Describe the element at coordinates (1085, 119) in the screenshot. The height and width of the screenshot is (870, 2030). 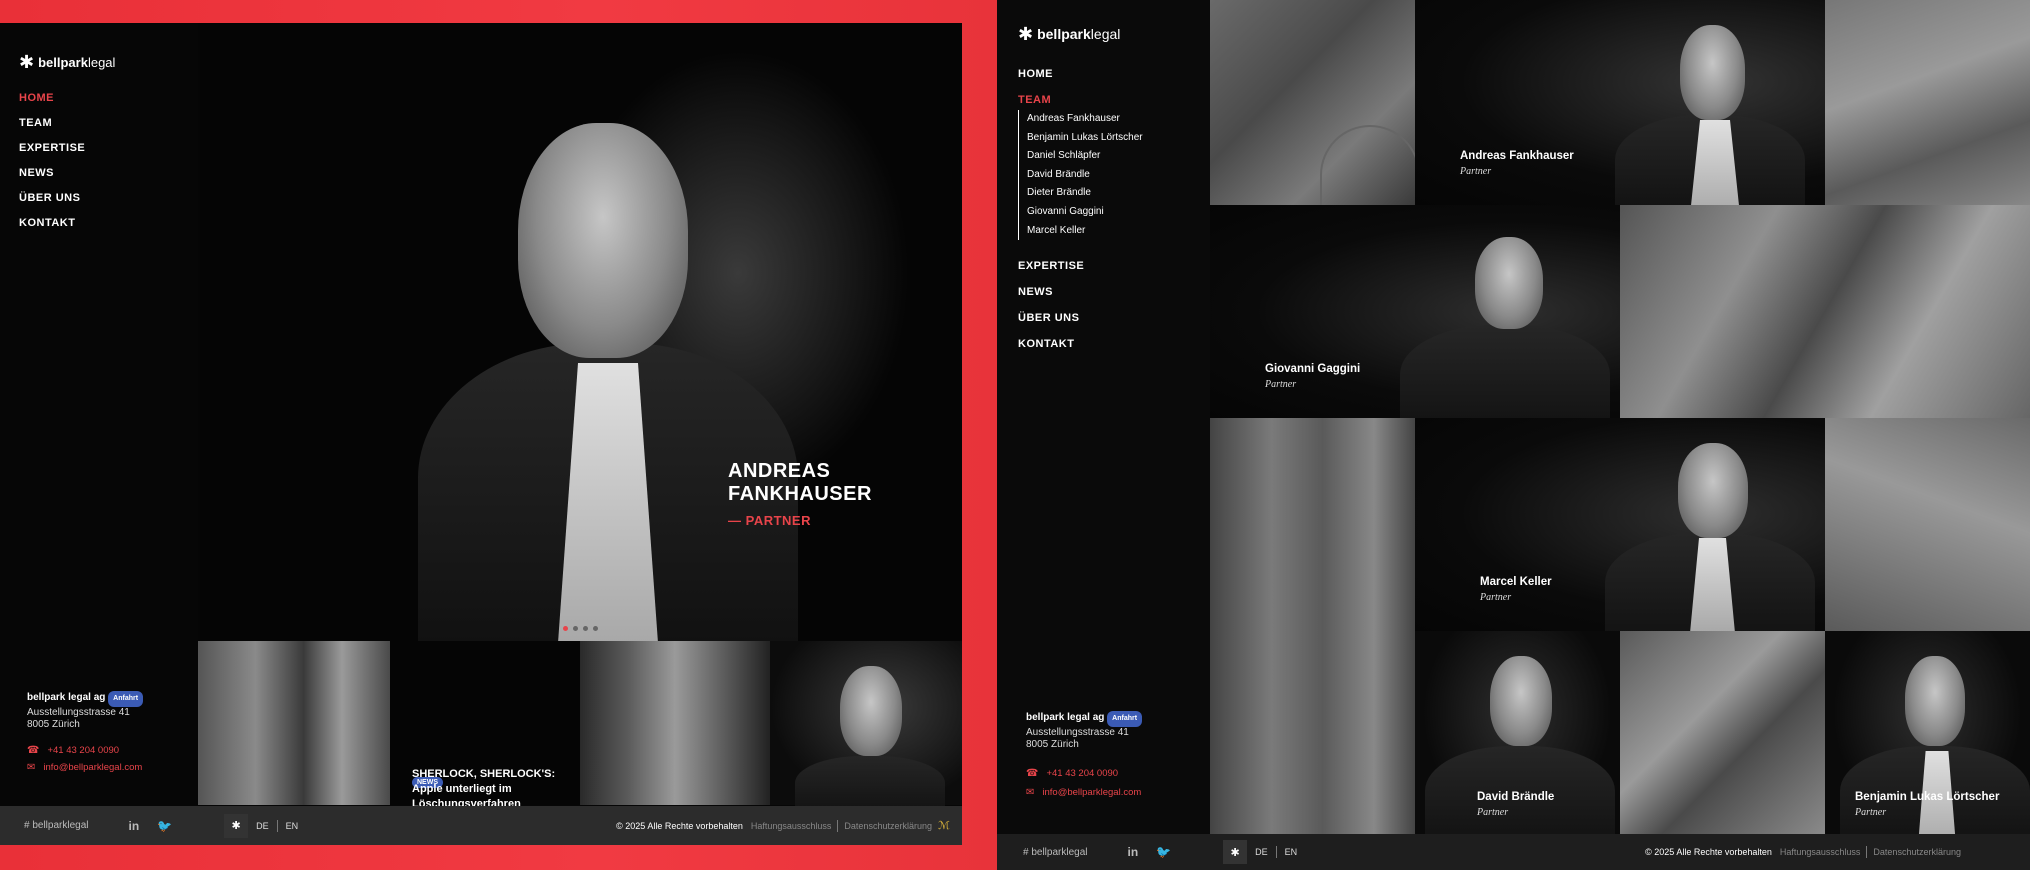
I see `submenu-andreas-fankhauser: Andreas Fankhauser` at that location.